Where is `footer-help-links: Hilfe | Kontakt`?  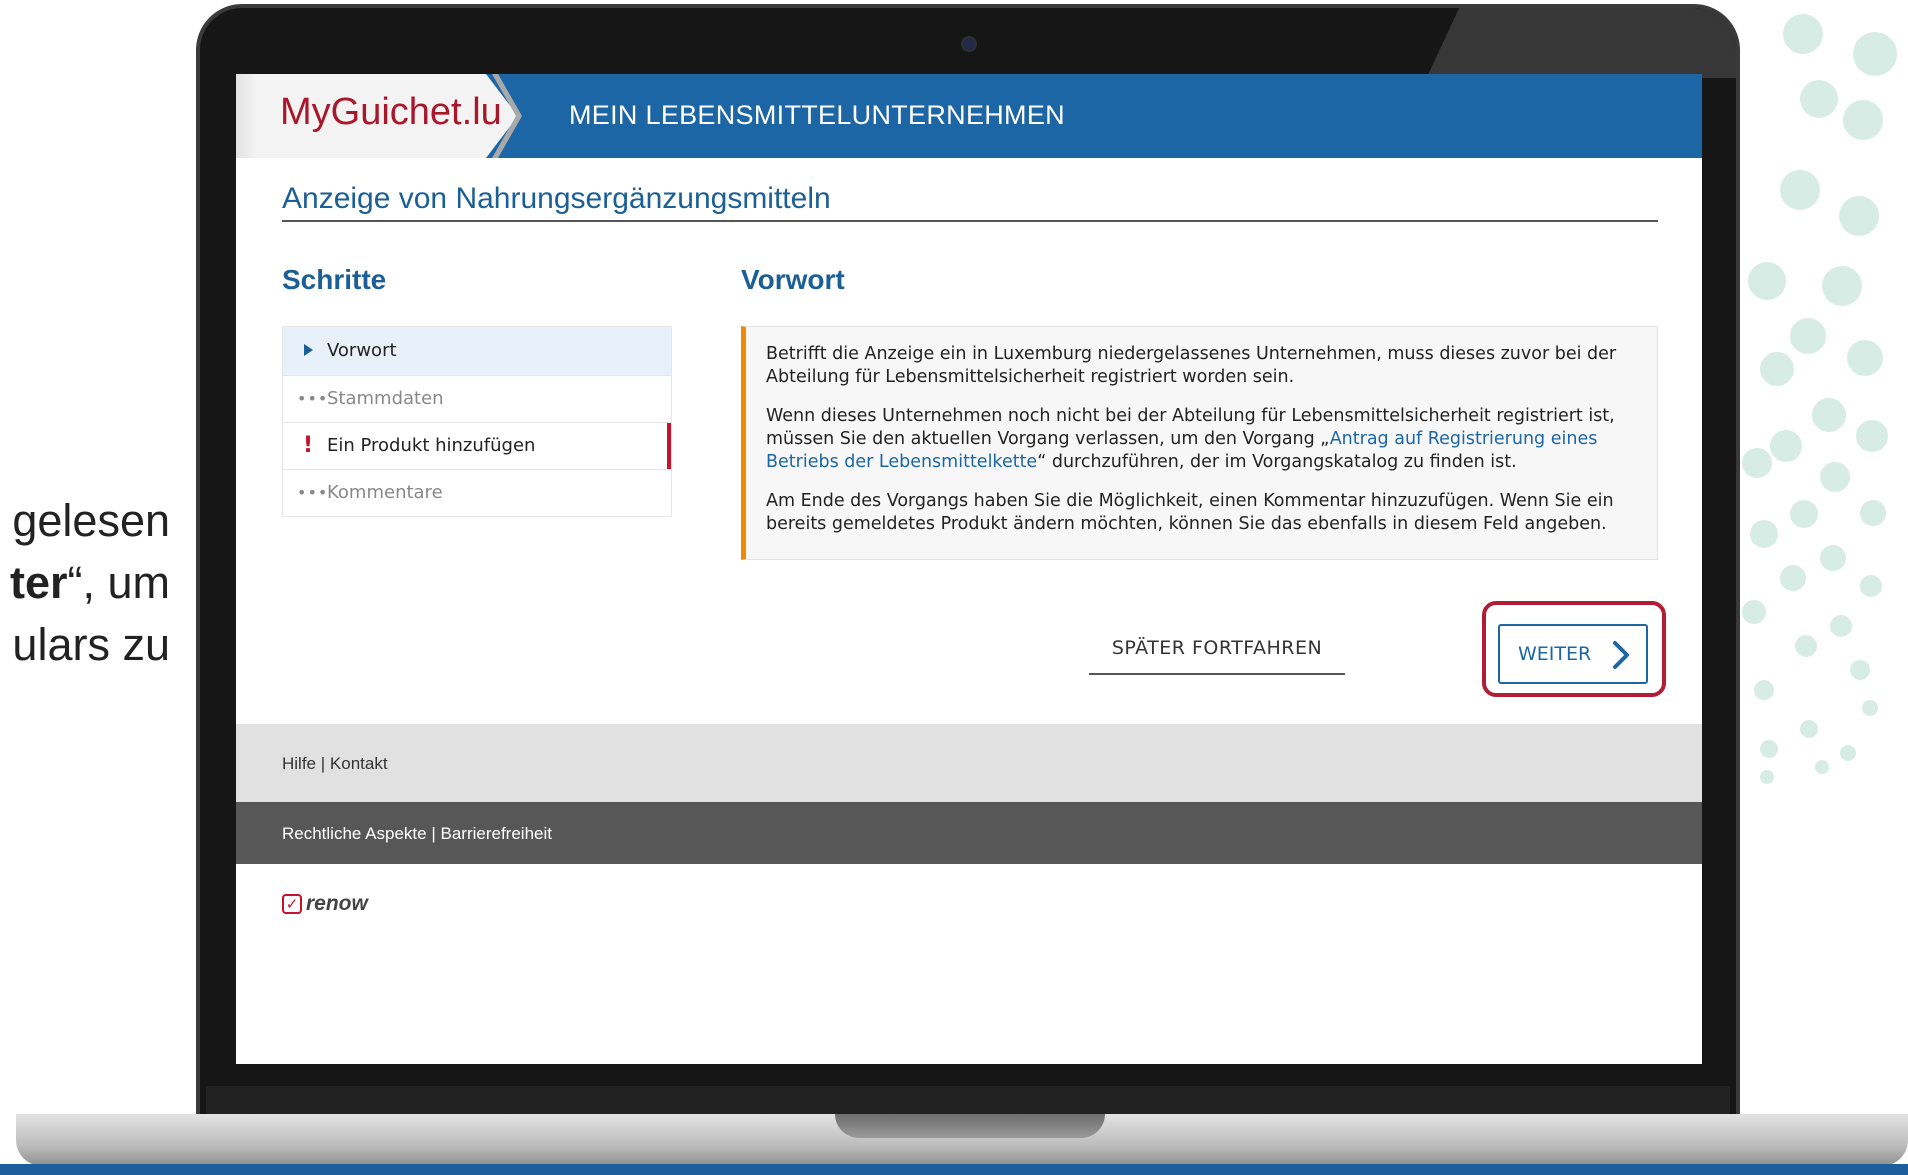 footer-help-links: Hilfe | Kontakt is located at coordinates (335, 764).